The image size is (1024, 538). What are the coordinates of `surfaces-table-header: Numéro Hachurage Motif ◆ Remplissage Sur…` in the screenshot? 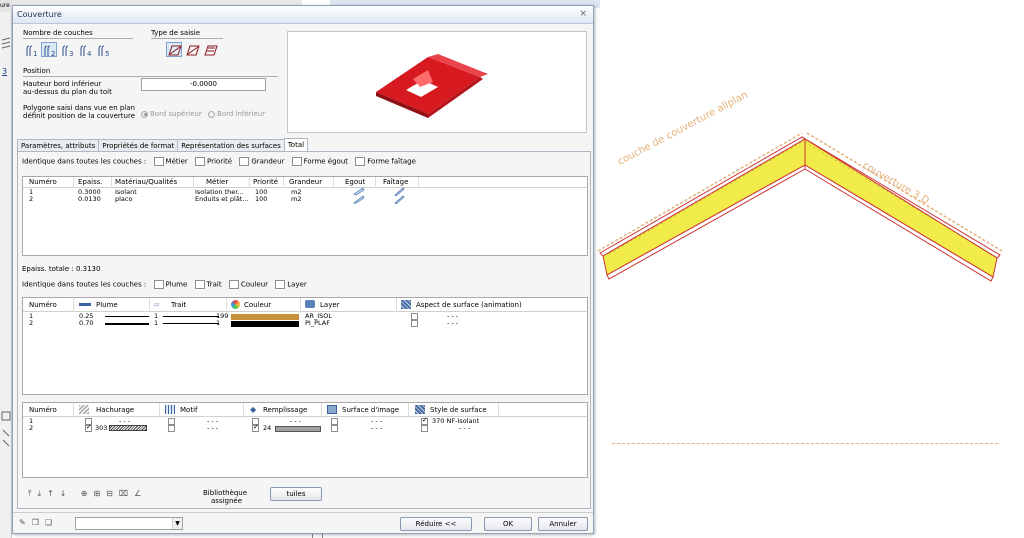 It's located at (305, 410).